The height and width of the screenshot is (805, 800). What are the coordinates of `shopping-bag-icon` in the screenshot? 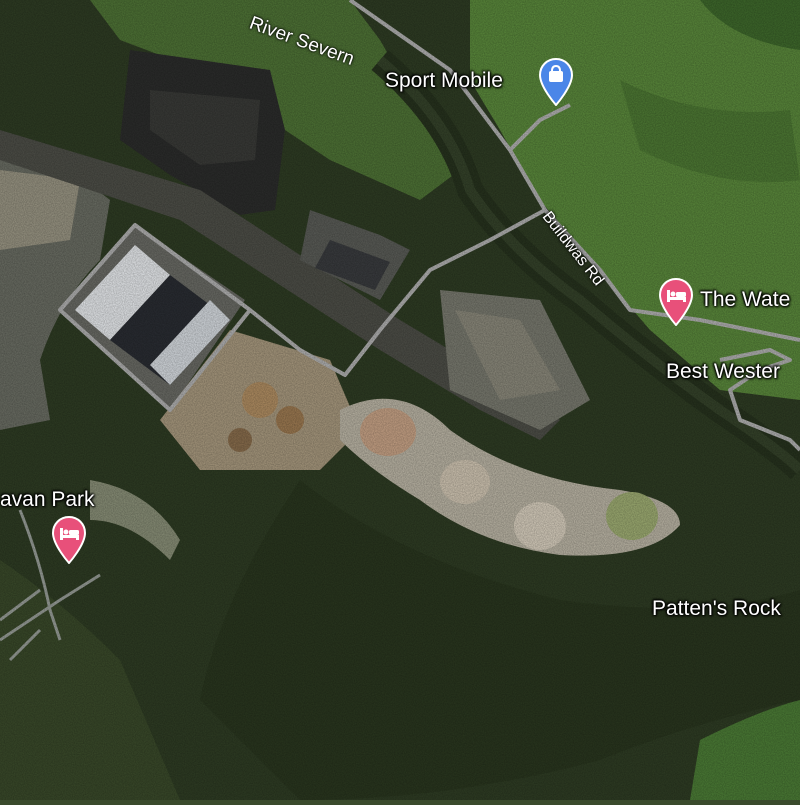 It's located at (556, 82).